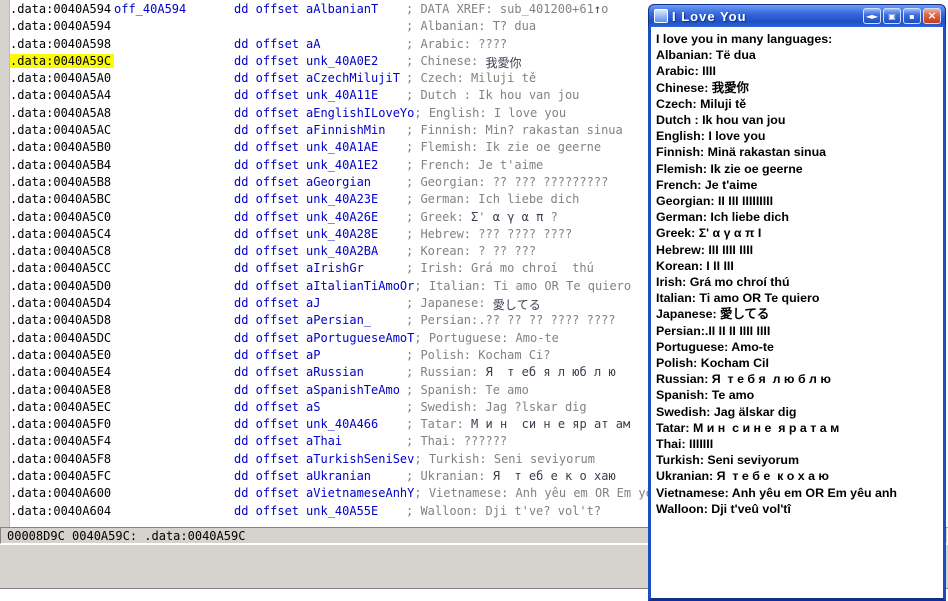 This screenshot has height=601, width=948. Describe the element at coordinates (475, 164) in the screenshot. I see `comment: ; French: Je t'aime` at that location.